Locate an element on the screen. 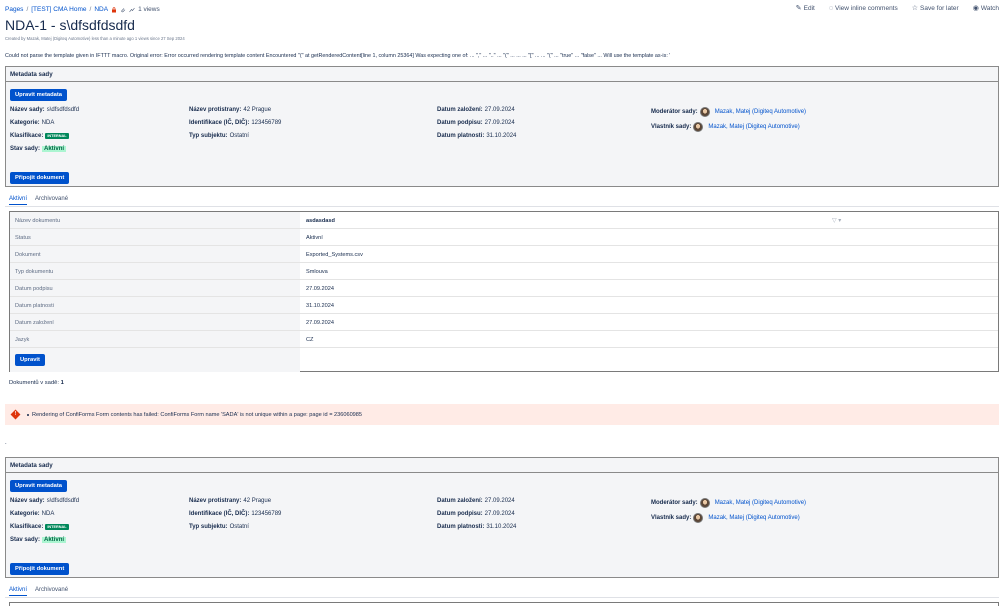 This screenshot has height=606, width=999. error-icon: ! is located at coordinates (15, 414).